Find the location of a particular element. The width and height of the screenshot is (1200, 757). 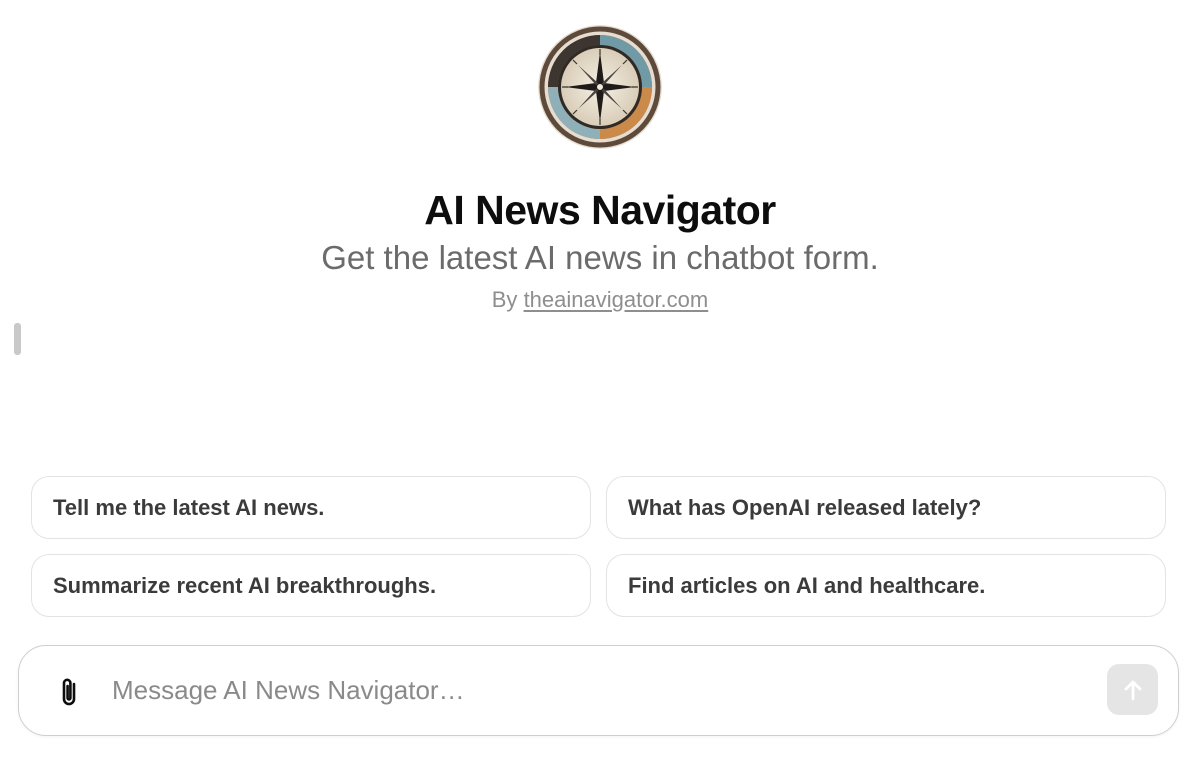

suggestion-button: Summarize recent AI breakthroughs. is located at coordinates (311, 585).